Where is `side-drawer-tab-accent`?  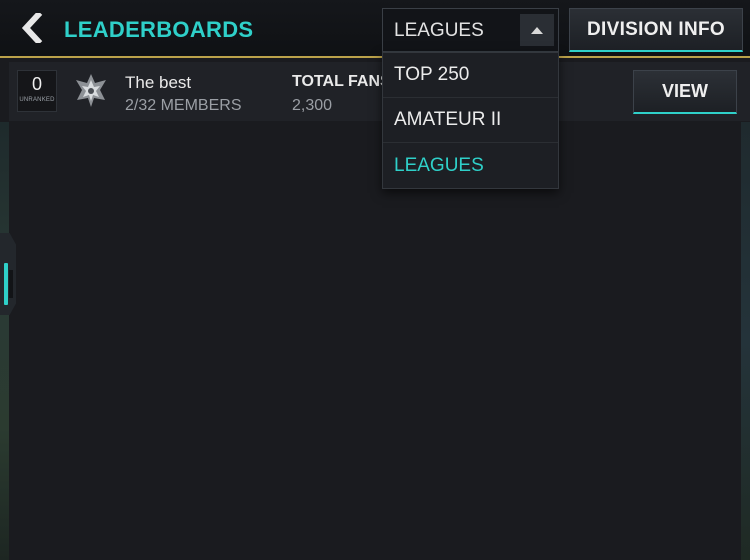 side-drawer-tab-accent is located at coordinates (6, 284).